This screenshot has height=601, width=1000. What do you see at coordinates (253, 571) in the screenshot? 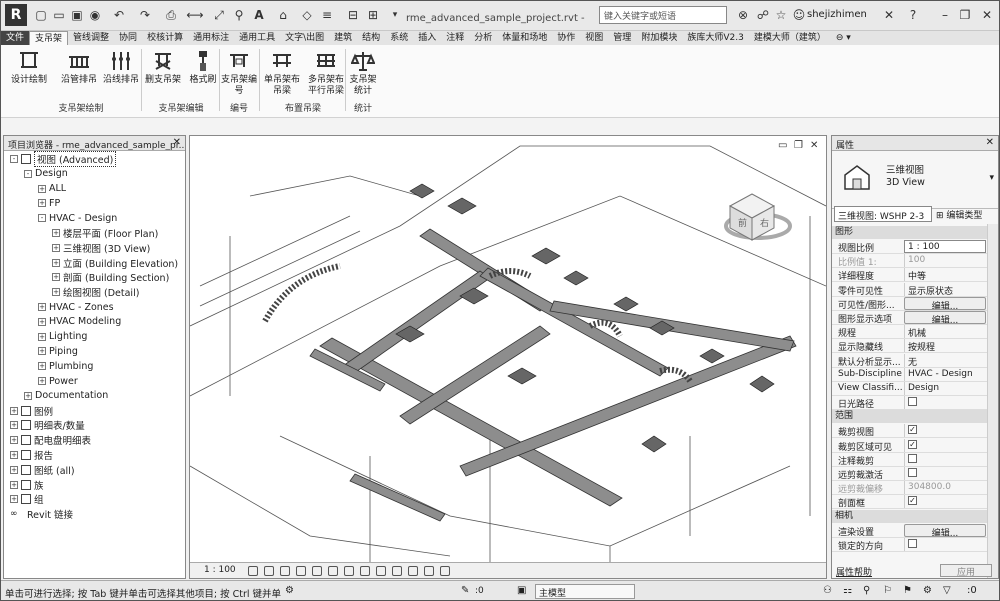
I see `detail-level-icon` at bounding box center [253, 571].